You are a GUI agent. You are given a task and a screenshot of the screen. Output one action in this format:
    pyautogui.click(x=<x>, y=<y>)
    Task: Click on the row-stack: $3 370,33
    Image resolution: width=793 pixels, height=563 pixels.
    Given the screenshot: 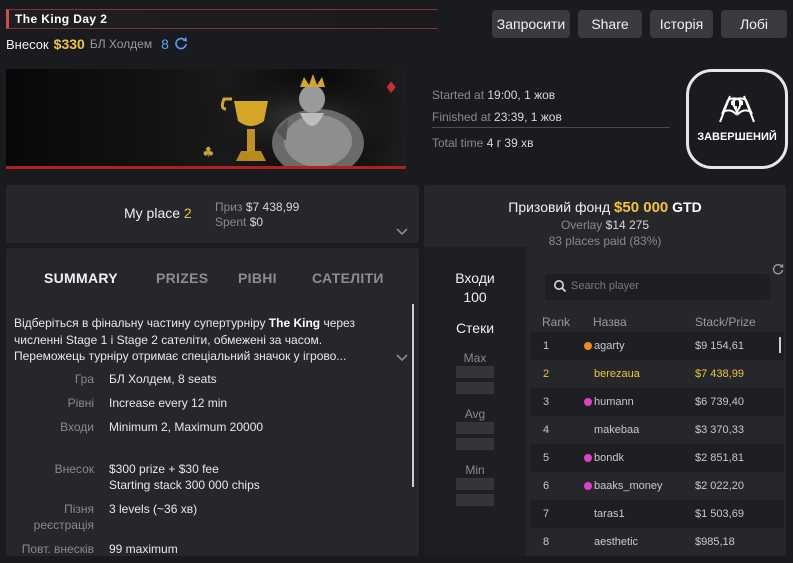 What is the action you would take?
    pyautogui.click(x=719, y=430)
    